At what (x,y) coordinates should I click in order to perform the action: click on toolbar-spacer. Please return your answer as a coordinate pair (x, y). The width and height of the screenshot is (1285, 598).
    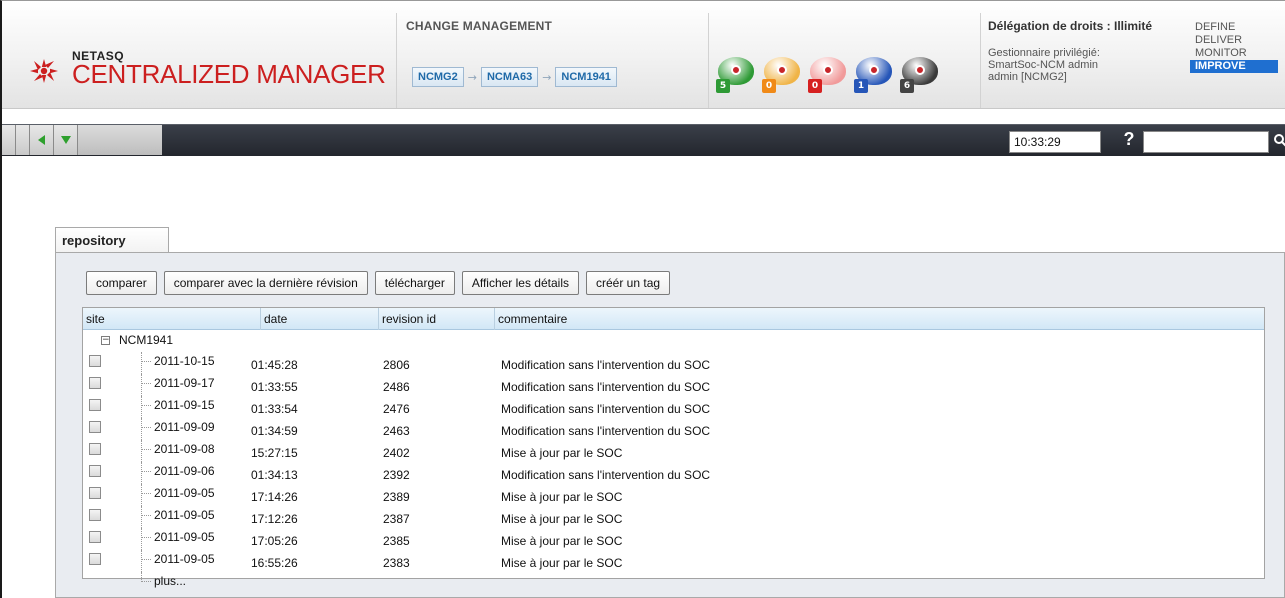
    Looking at the image, I should click on (120, 140).